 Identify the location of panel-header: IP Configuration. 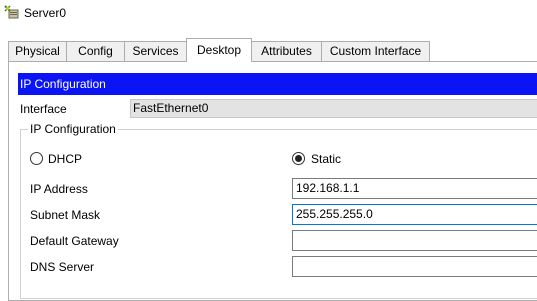
(277, 84).